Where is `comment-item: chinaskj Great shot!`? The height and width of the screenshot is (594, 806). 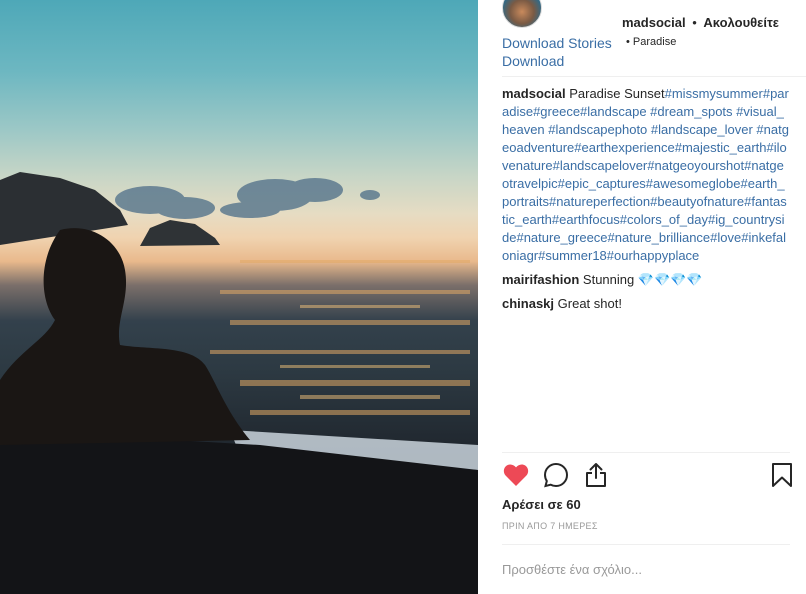
comment-item: chinaskj Great shot! is located at coordinates (646, 304).